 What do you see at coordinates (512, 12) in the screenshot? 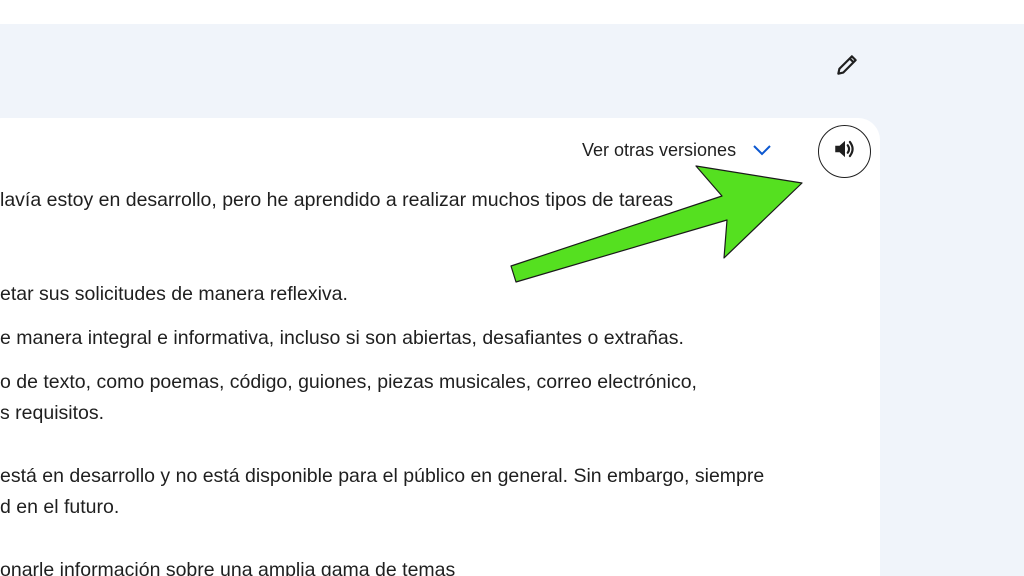
I see `top-strip` at bounding box center [512, 12].